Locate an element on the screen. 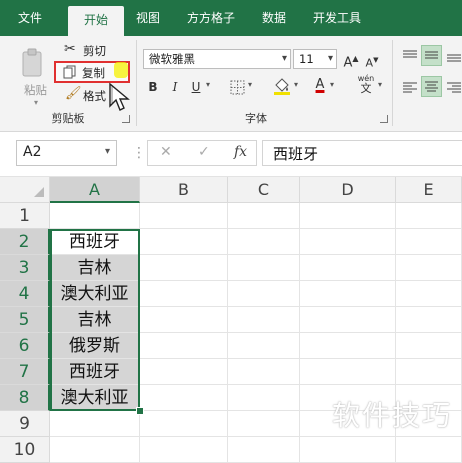 The image size is (462, 463). cell-d1 is located at coordinates (348, 216).